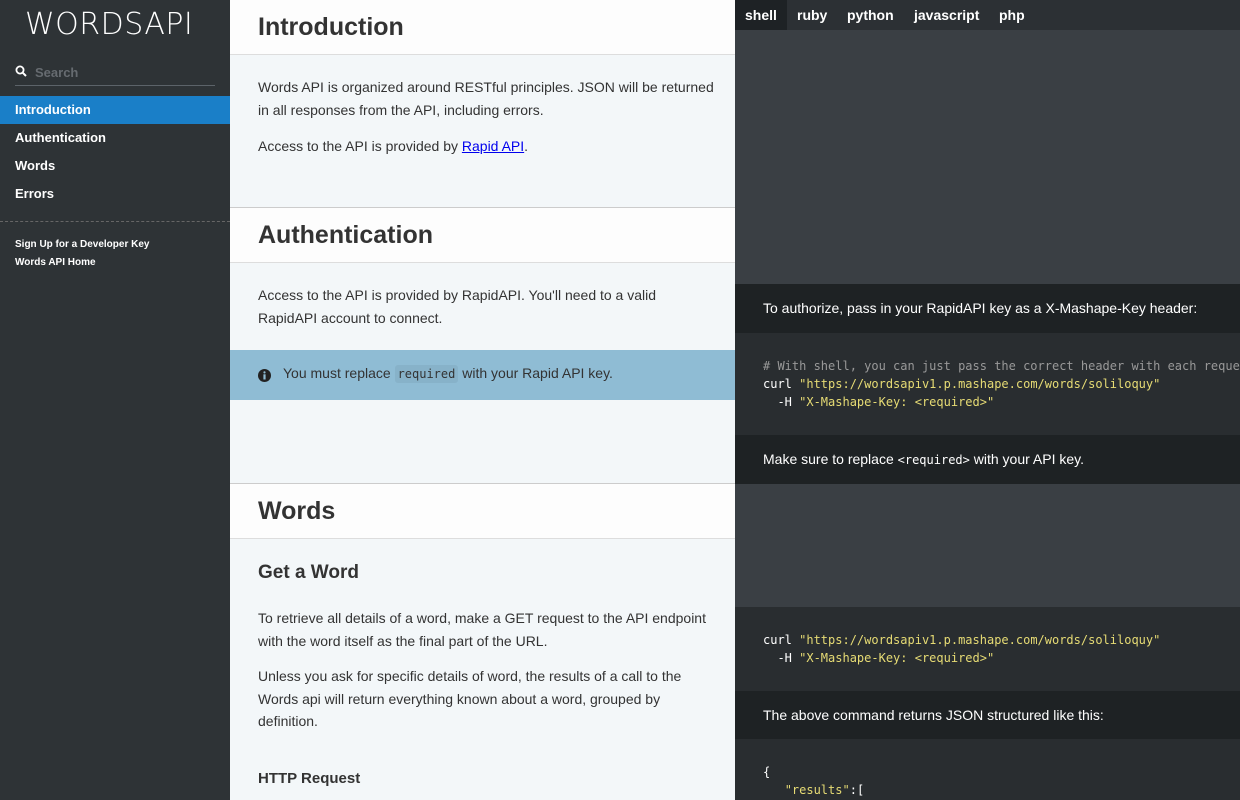  I want to click on heading-authentication: Authentication, so click(482, 235).